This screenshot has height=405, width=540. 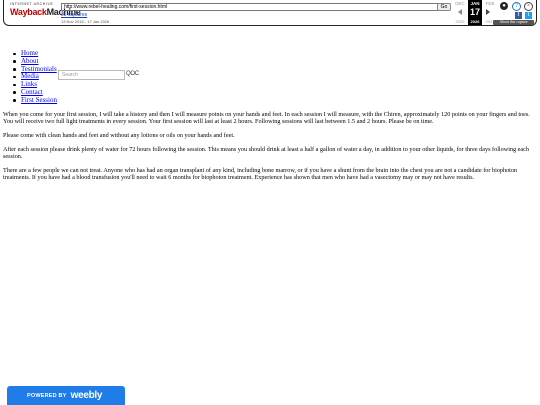 I want to click on capture-day: 17, so click(x=474, y=12).